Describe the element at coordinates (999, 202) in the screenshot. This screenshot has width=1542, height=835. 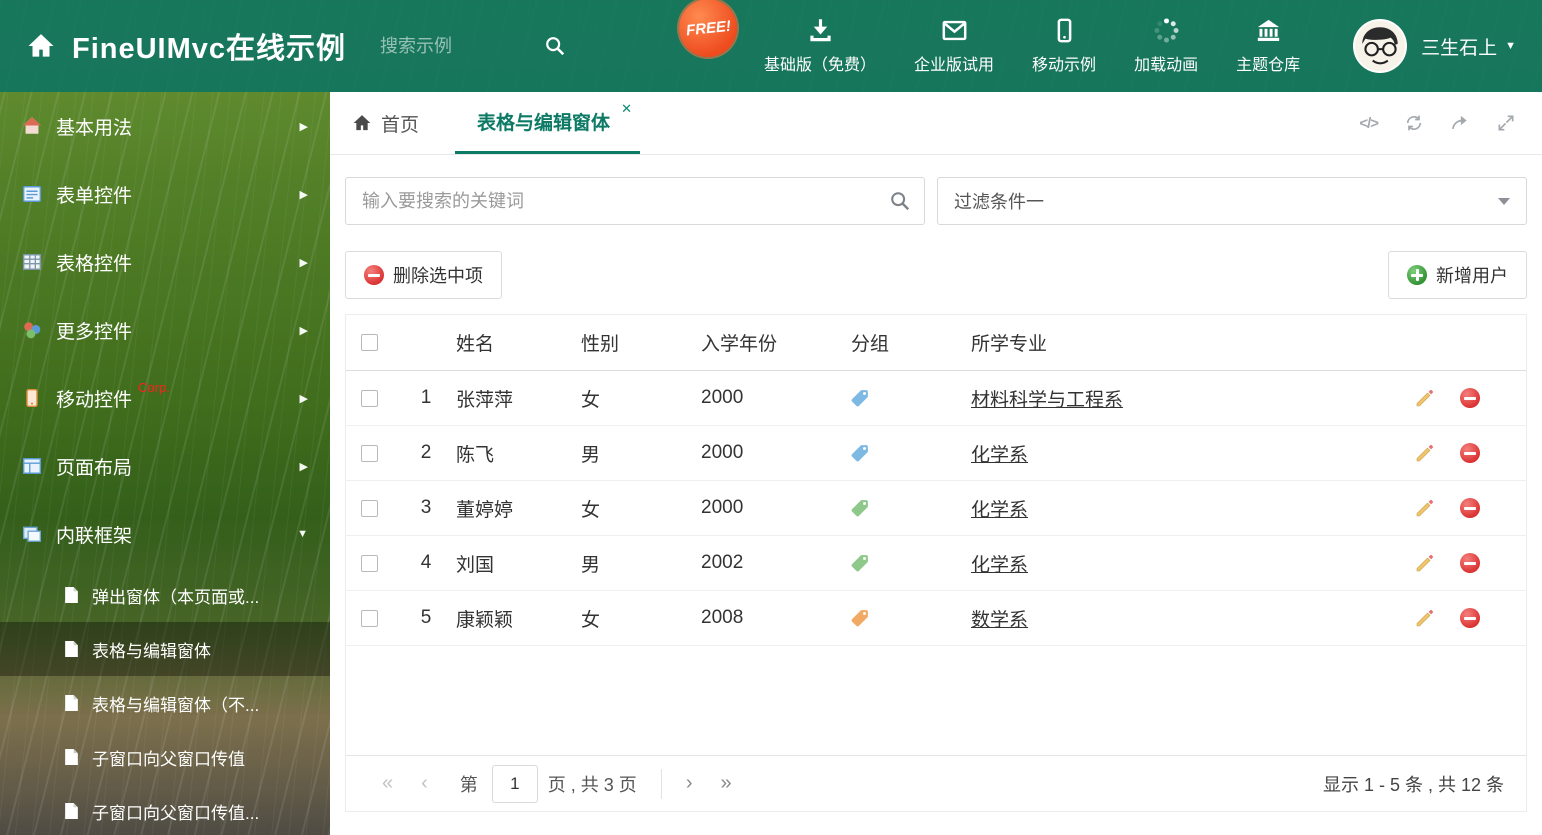
I see `filter-dropdown-value: 过滤条件一` at that location.